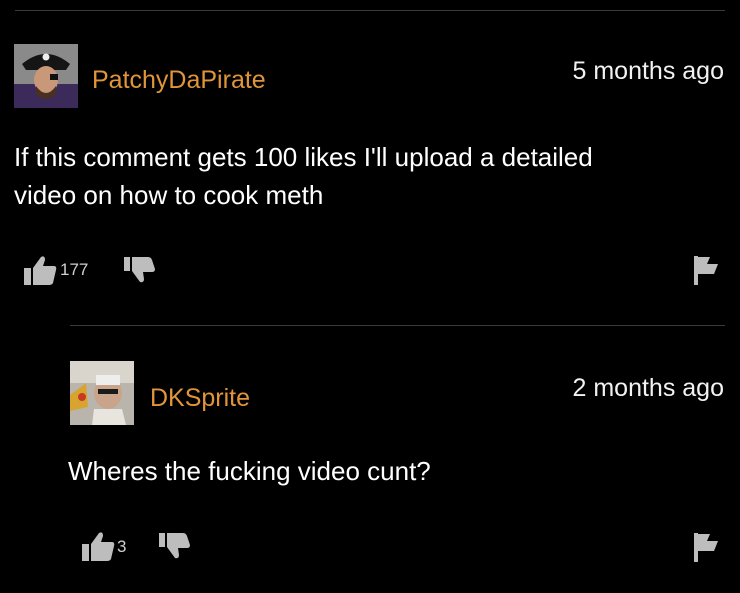  What do you see at coordinates (648, 388) in the screenshot?
I see `timestamp: 2 months ago` at bounding box center [648, 388].